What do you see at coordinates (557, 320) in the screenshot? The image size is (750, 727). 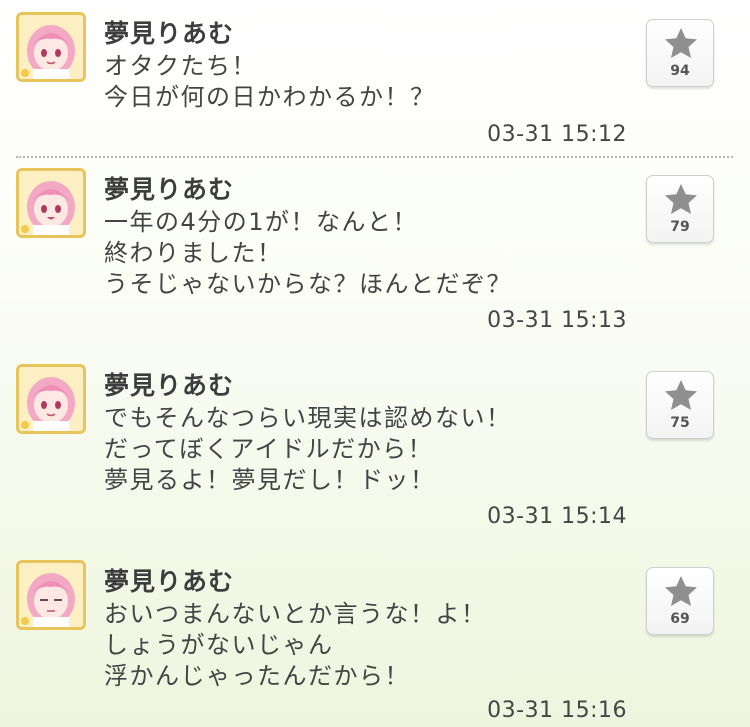 I see `post-timestamp: 03-31 15:13` at bounding box center [557, 320].